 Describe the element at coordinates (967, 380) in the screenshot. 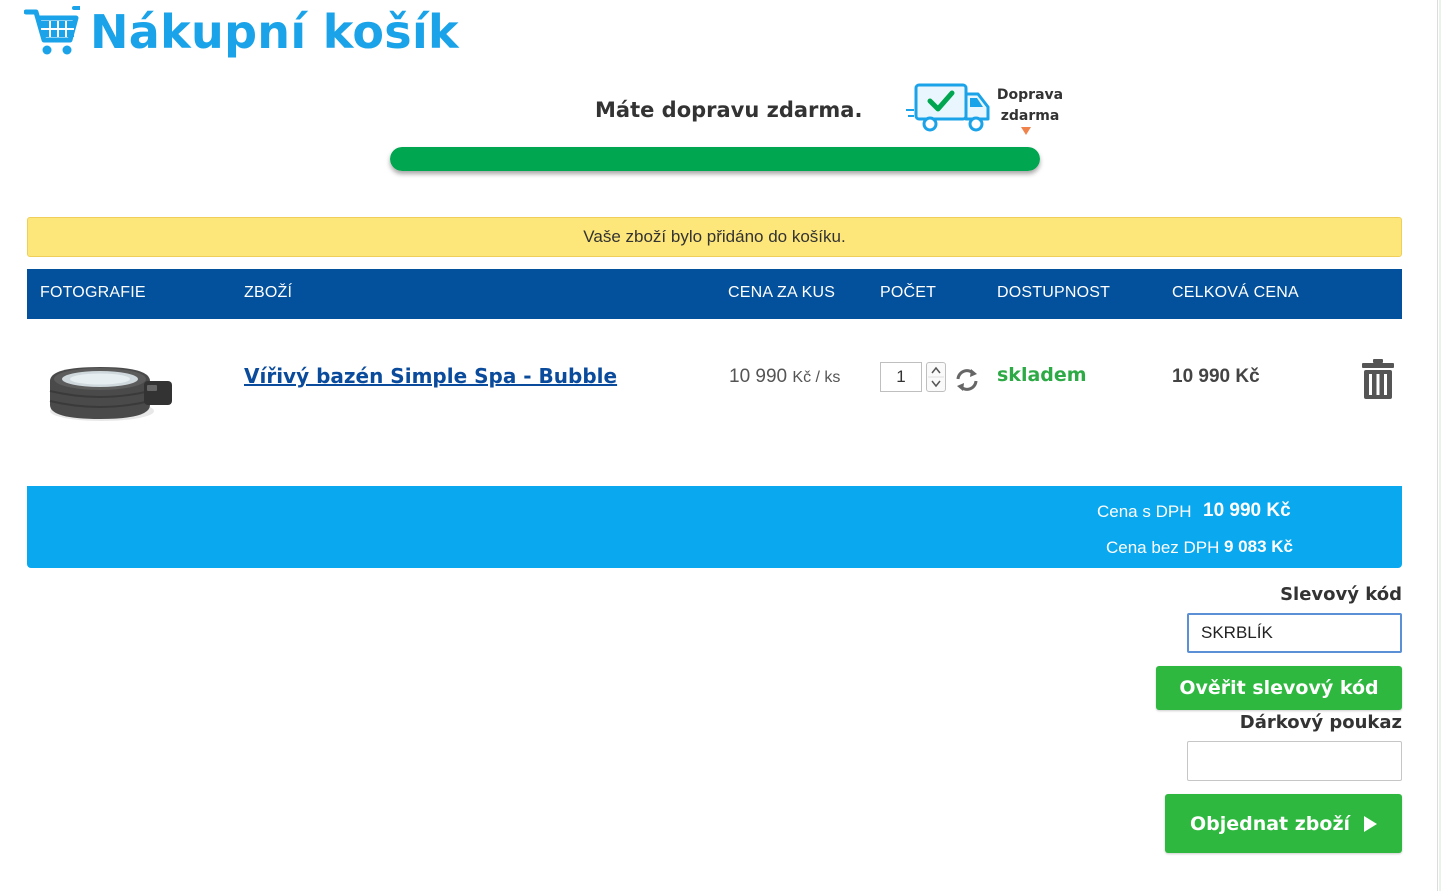

I see `refresh-icon` at that location.